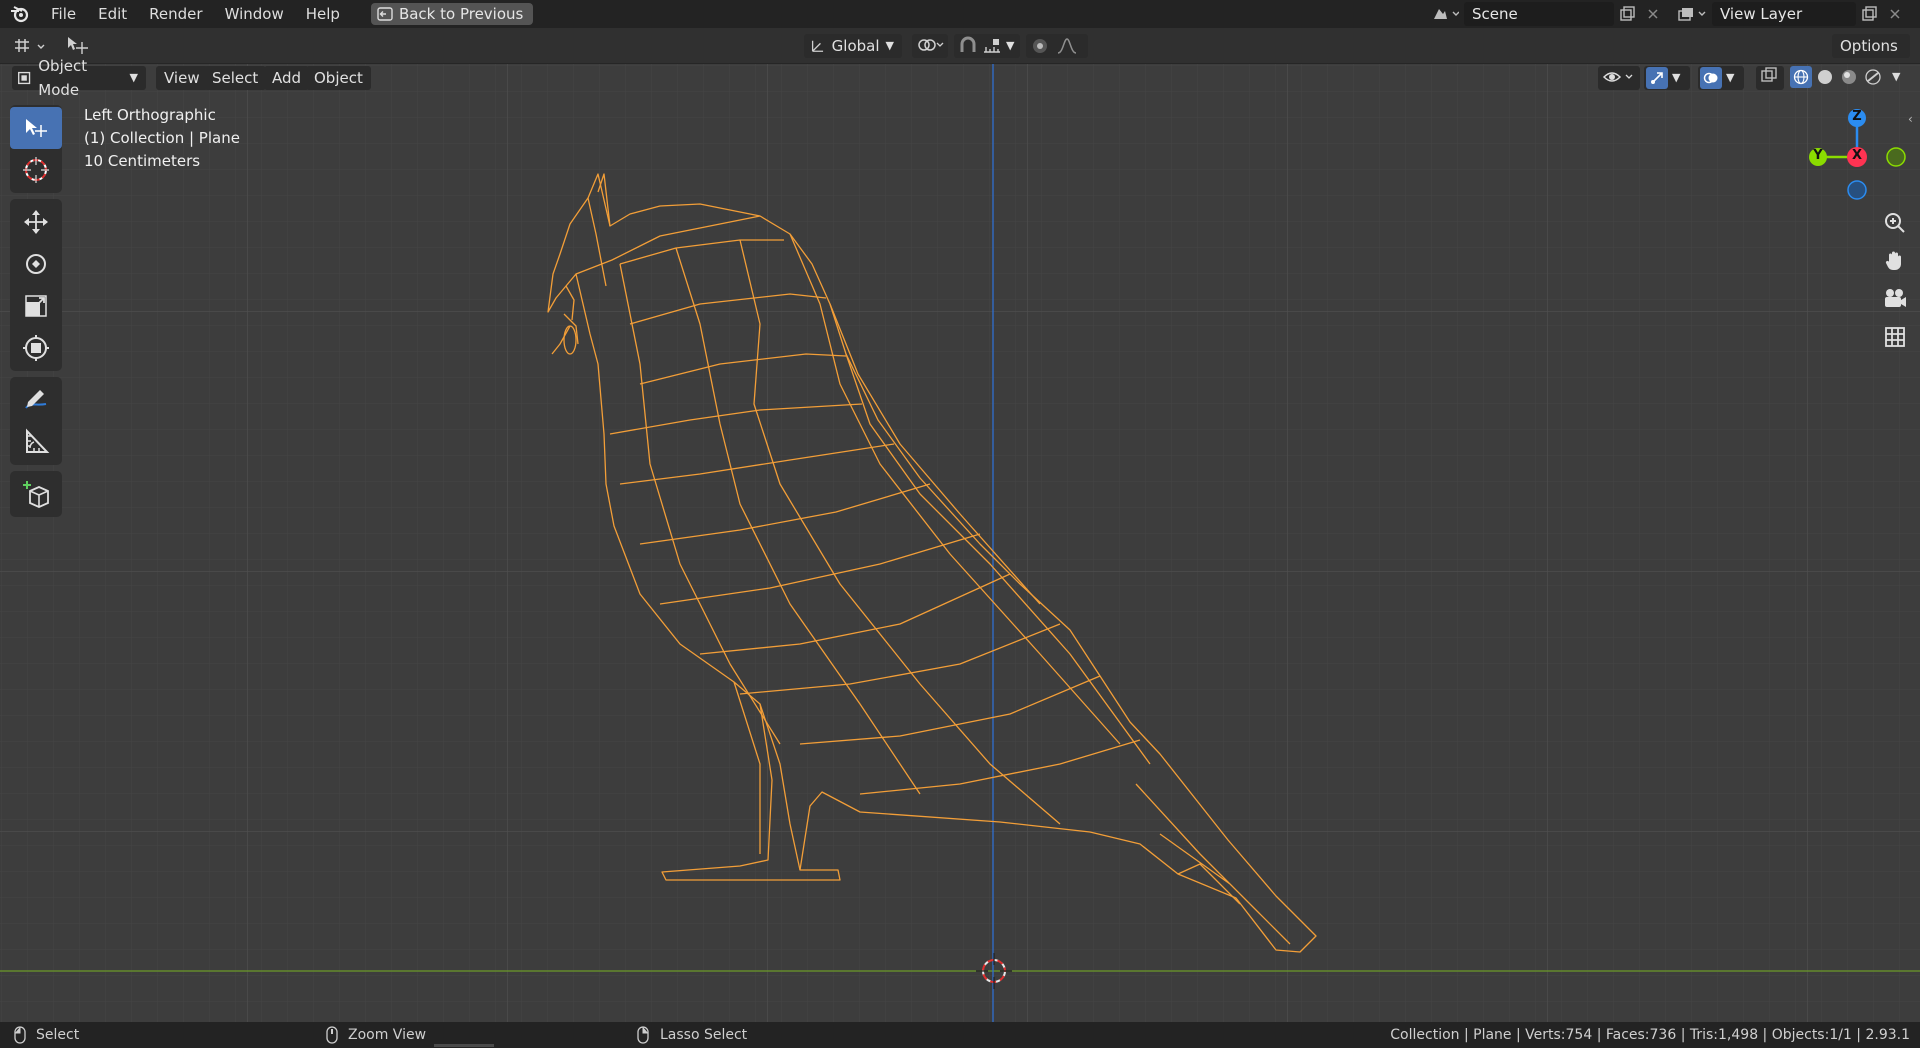 The image size is (1920, 1048). Describe the element at coordinates (1910, 119) in the screenshot. I see `sidebar-toggle-icon: ‹` at that location.